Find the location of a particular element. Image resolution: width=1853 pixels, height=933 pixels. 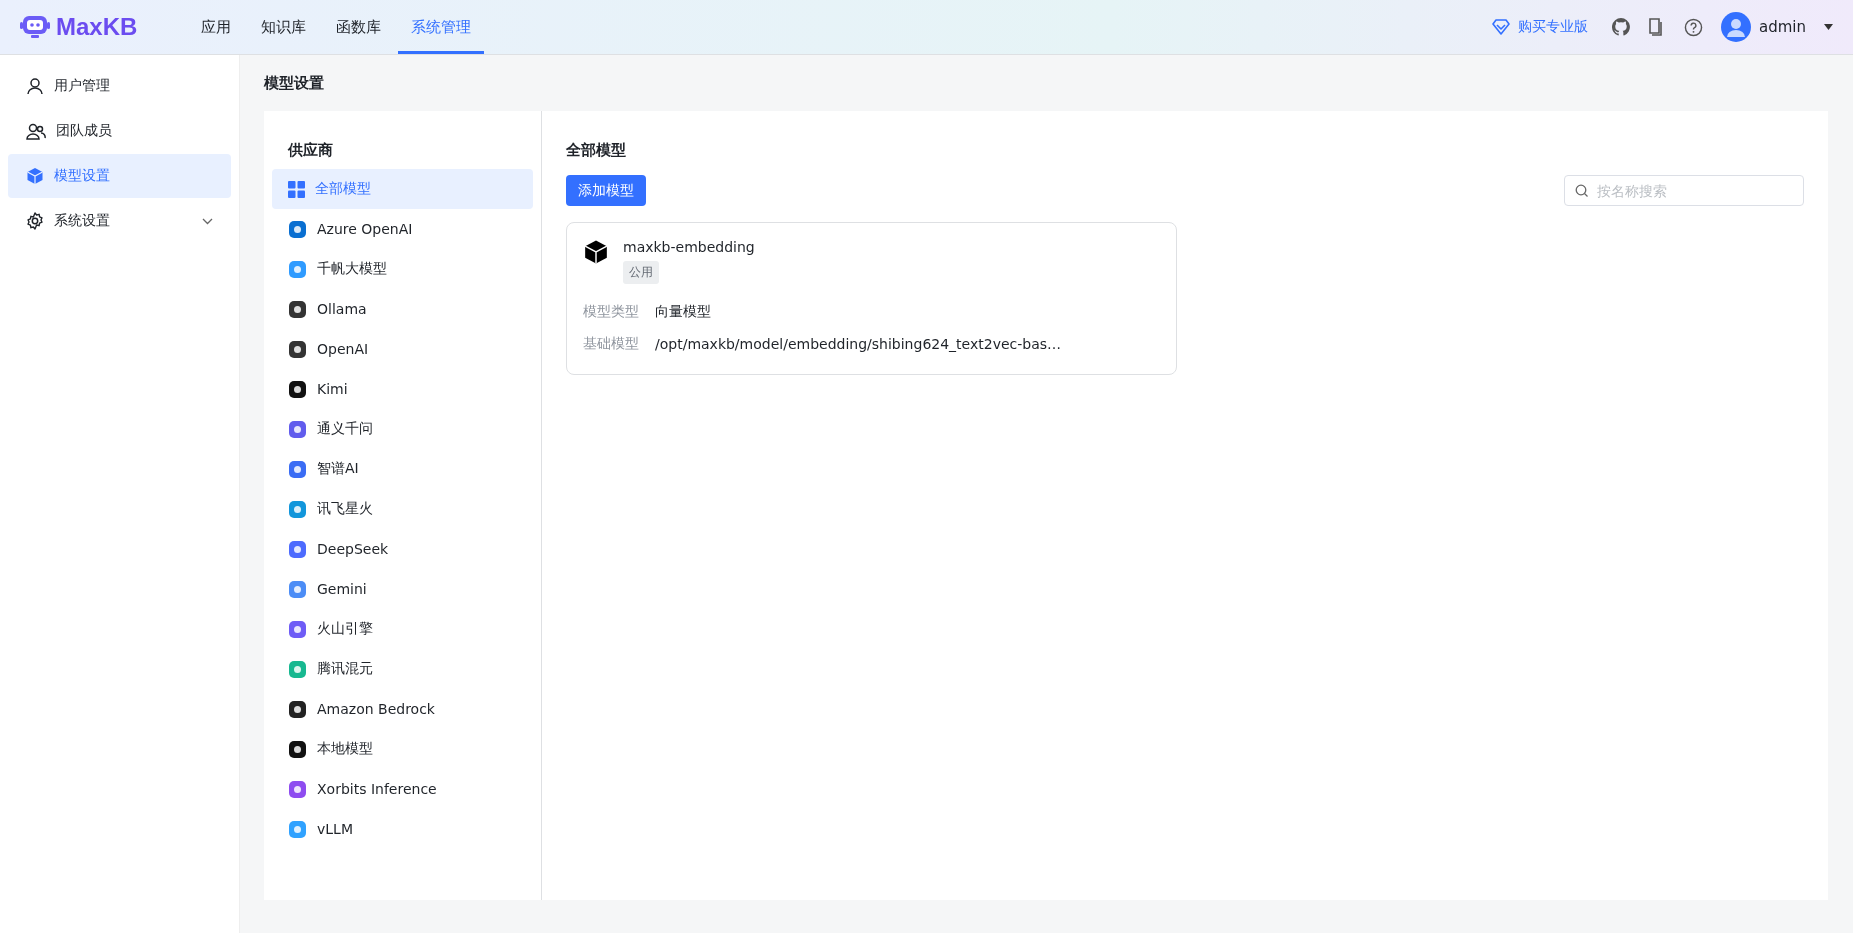

sidebar-item: 系统设置 is located at coordinates (119, 221).